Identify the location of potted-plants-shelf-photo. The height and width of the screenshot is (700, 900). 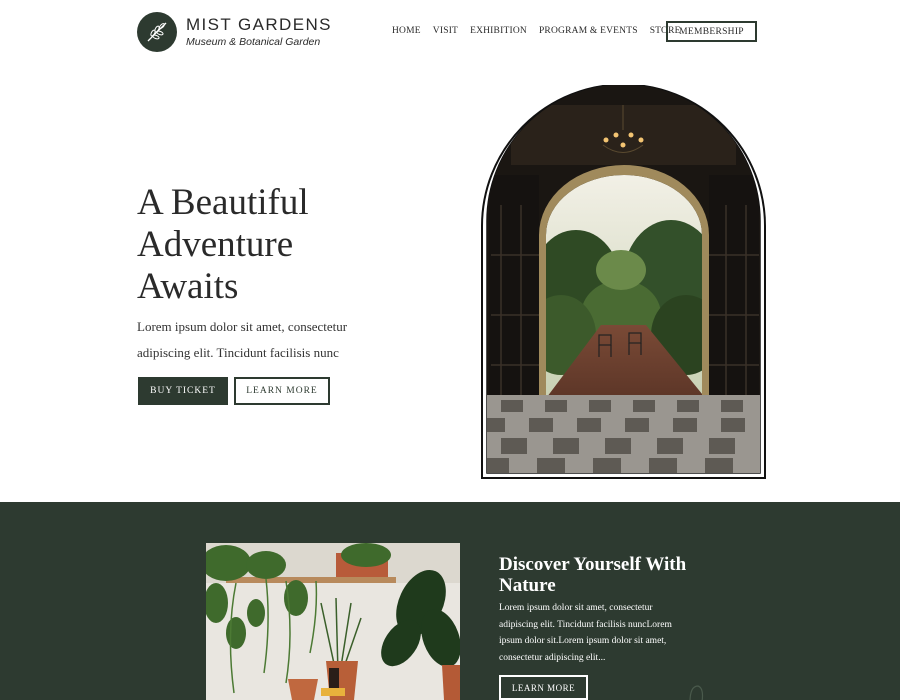
(333, 621).